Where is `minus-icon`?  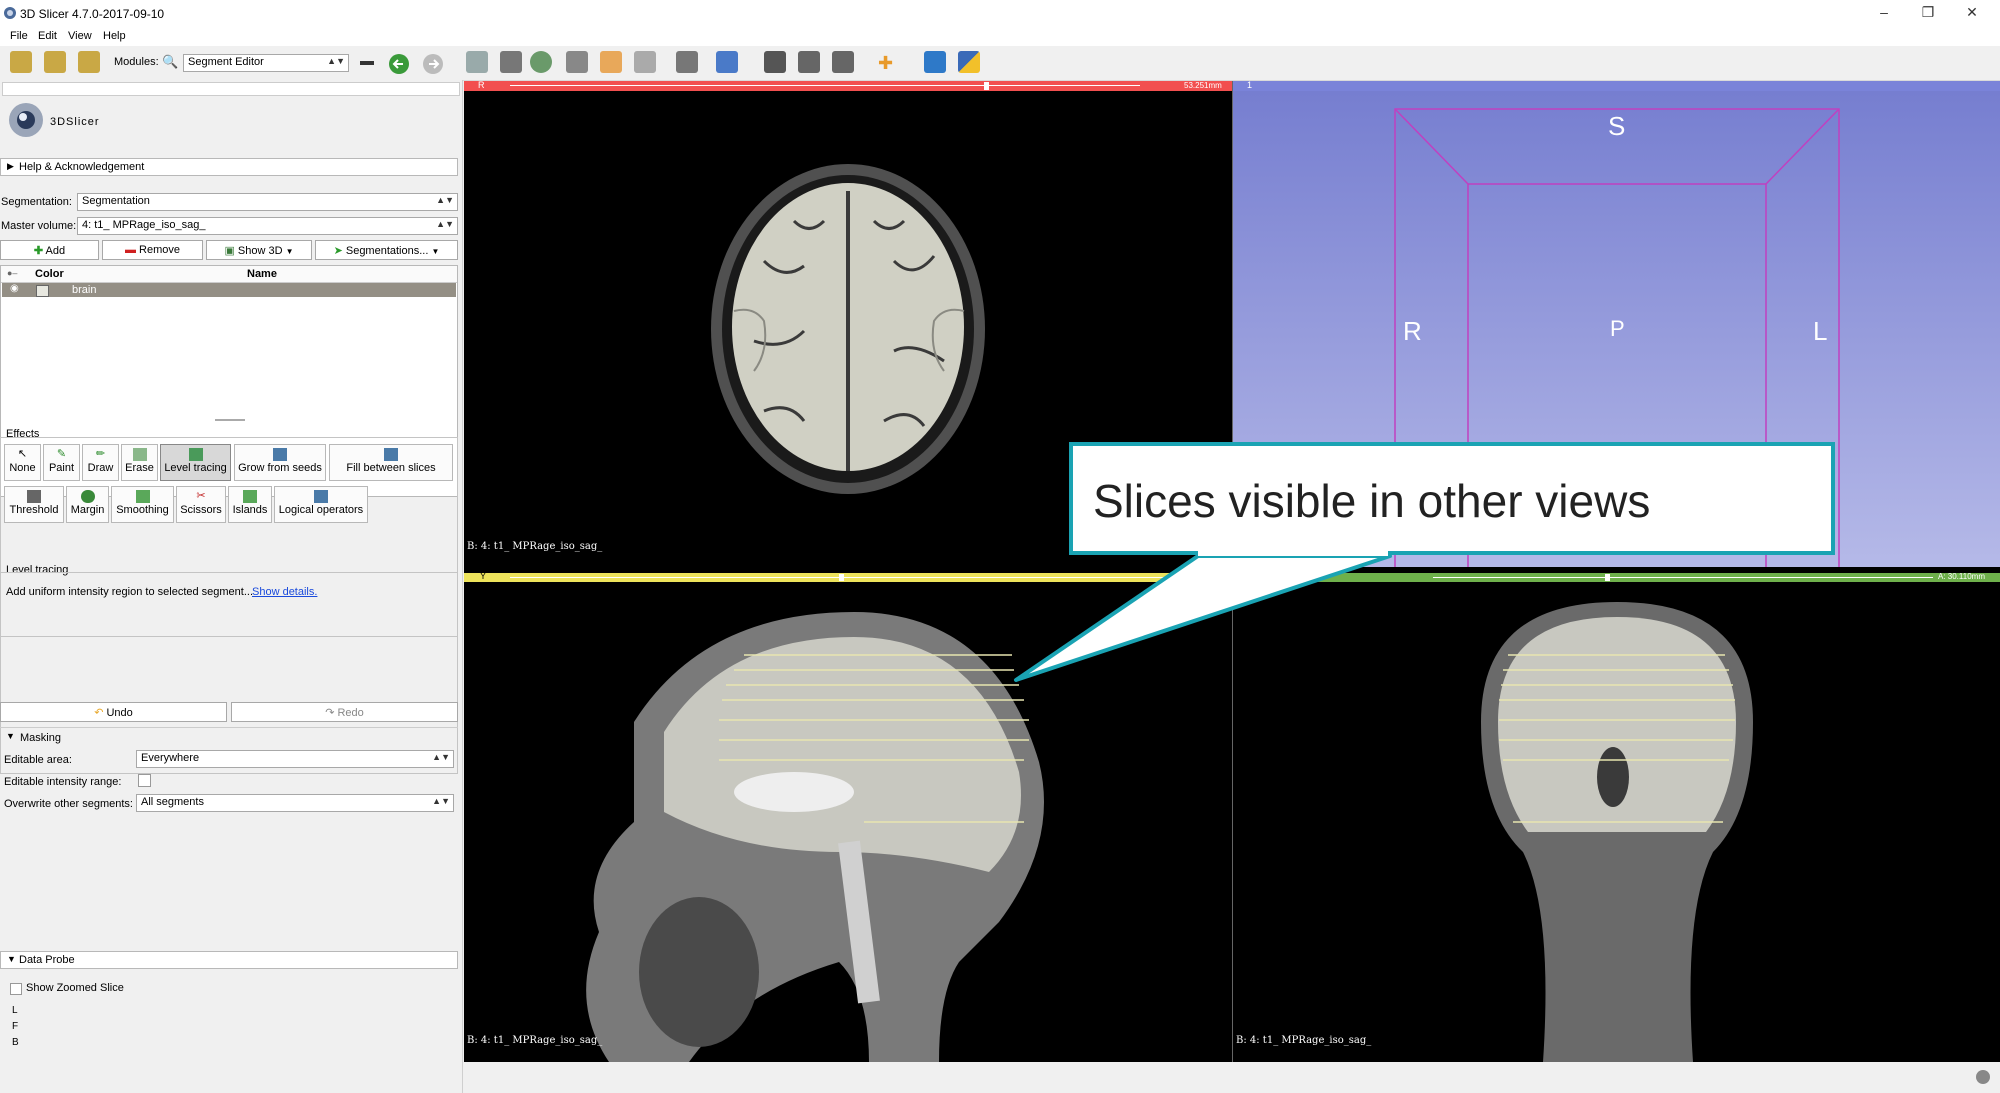 minus-icon is located at coordinates (367, 63).